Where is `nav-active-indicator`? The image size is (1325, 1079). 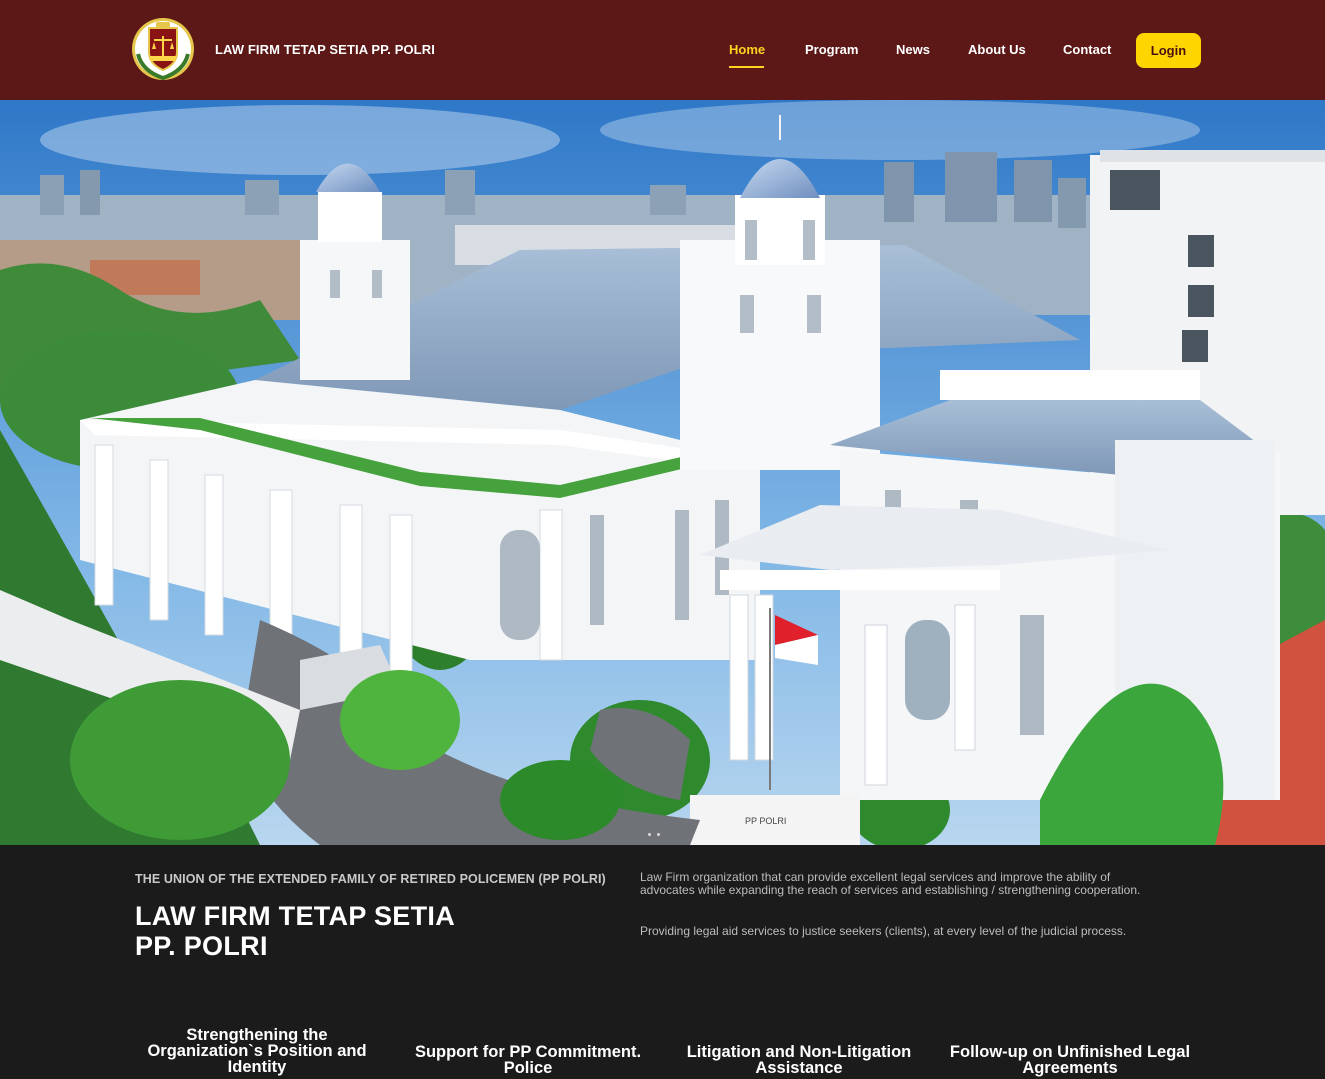 nav-active-indicator is located at coordinates (746, 67).